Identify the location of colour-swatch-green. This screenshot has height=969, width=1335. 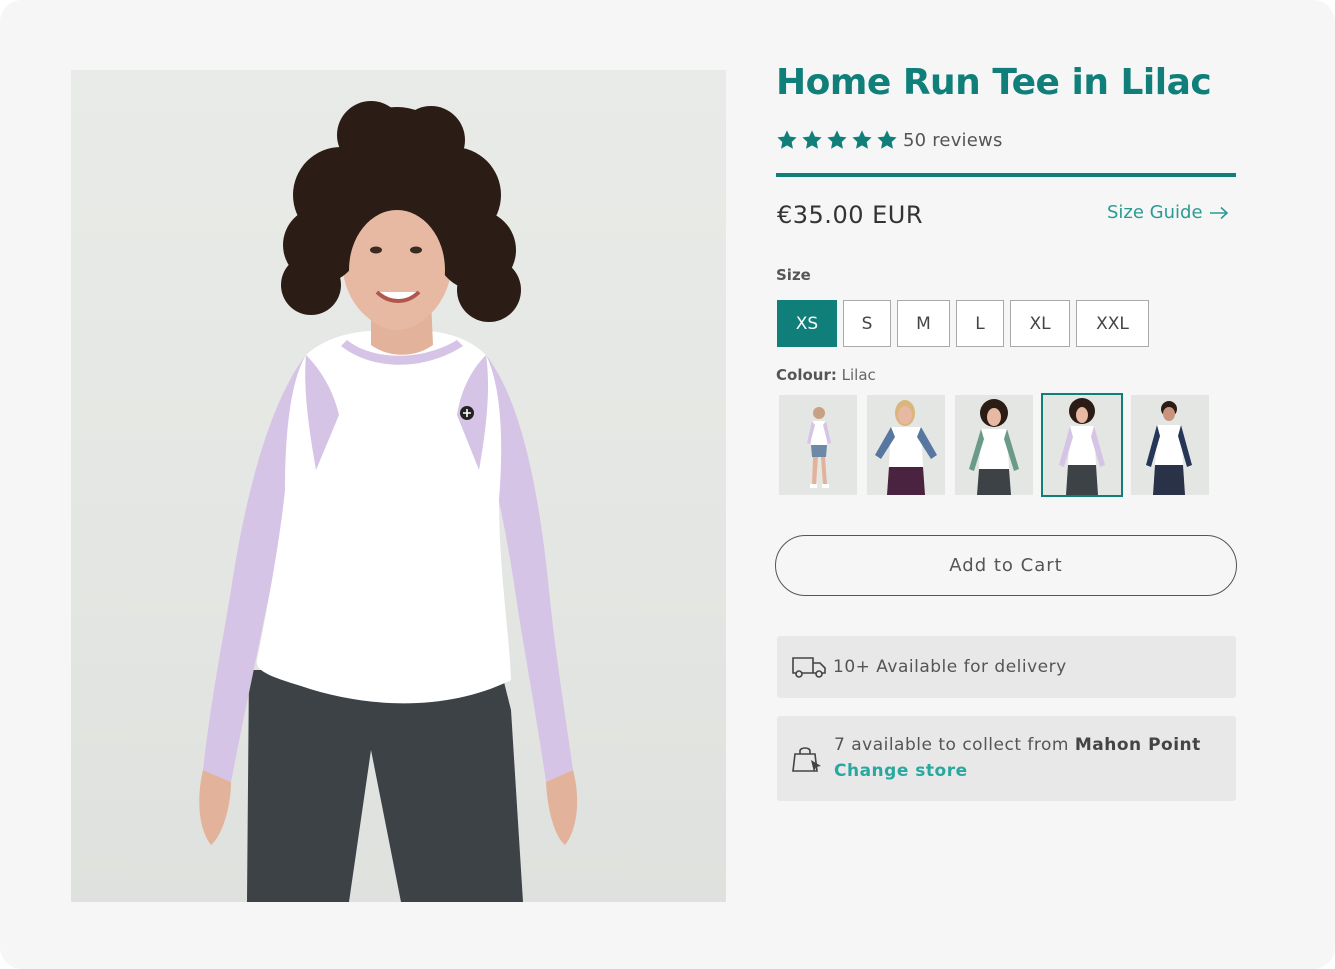
(994, 445).